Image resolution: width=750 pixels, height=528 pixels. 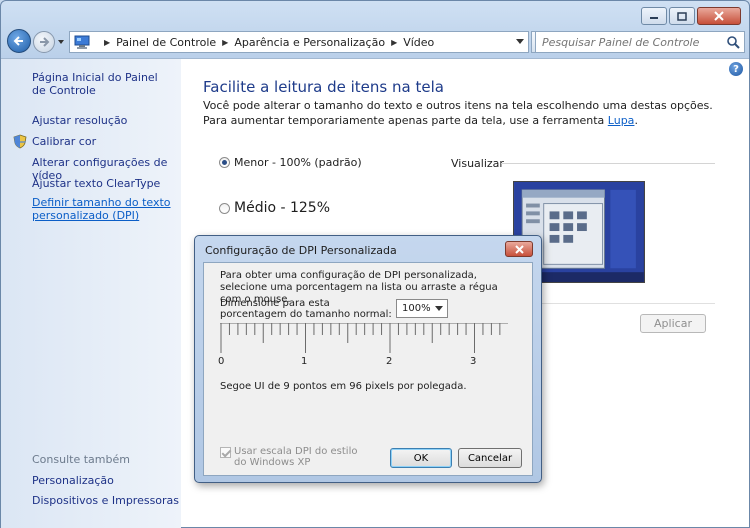 What do you see at coordinates (309, 42) in the screenshot?
I see `breadcrumb-appearance: Aparência e Personalização` at bounding box center [309, 42].